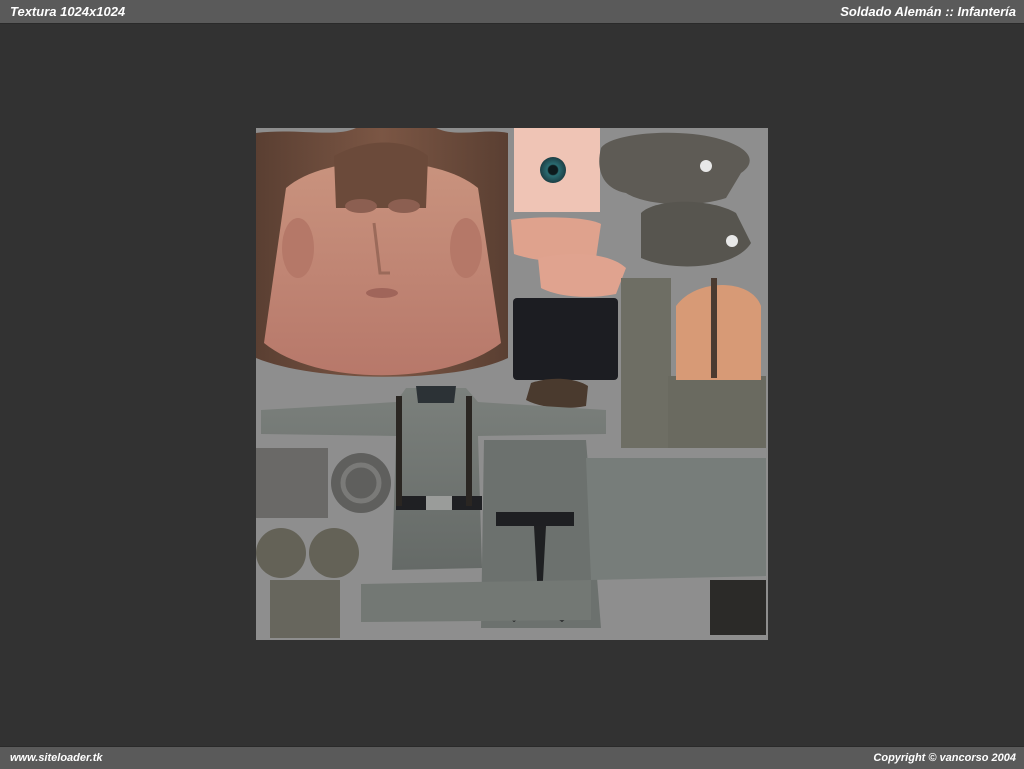 The width and height of the screenshot is (1024, 769). I want to click on pouch-texture, so click(718, 329).